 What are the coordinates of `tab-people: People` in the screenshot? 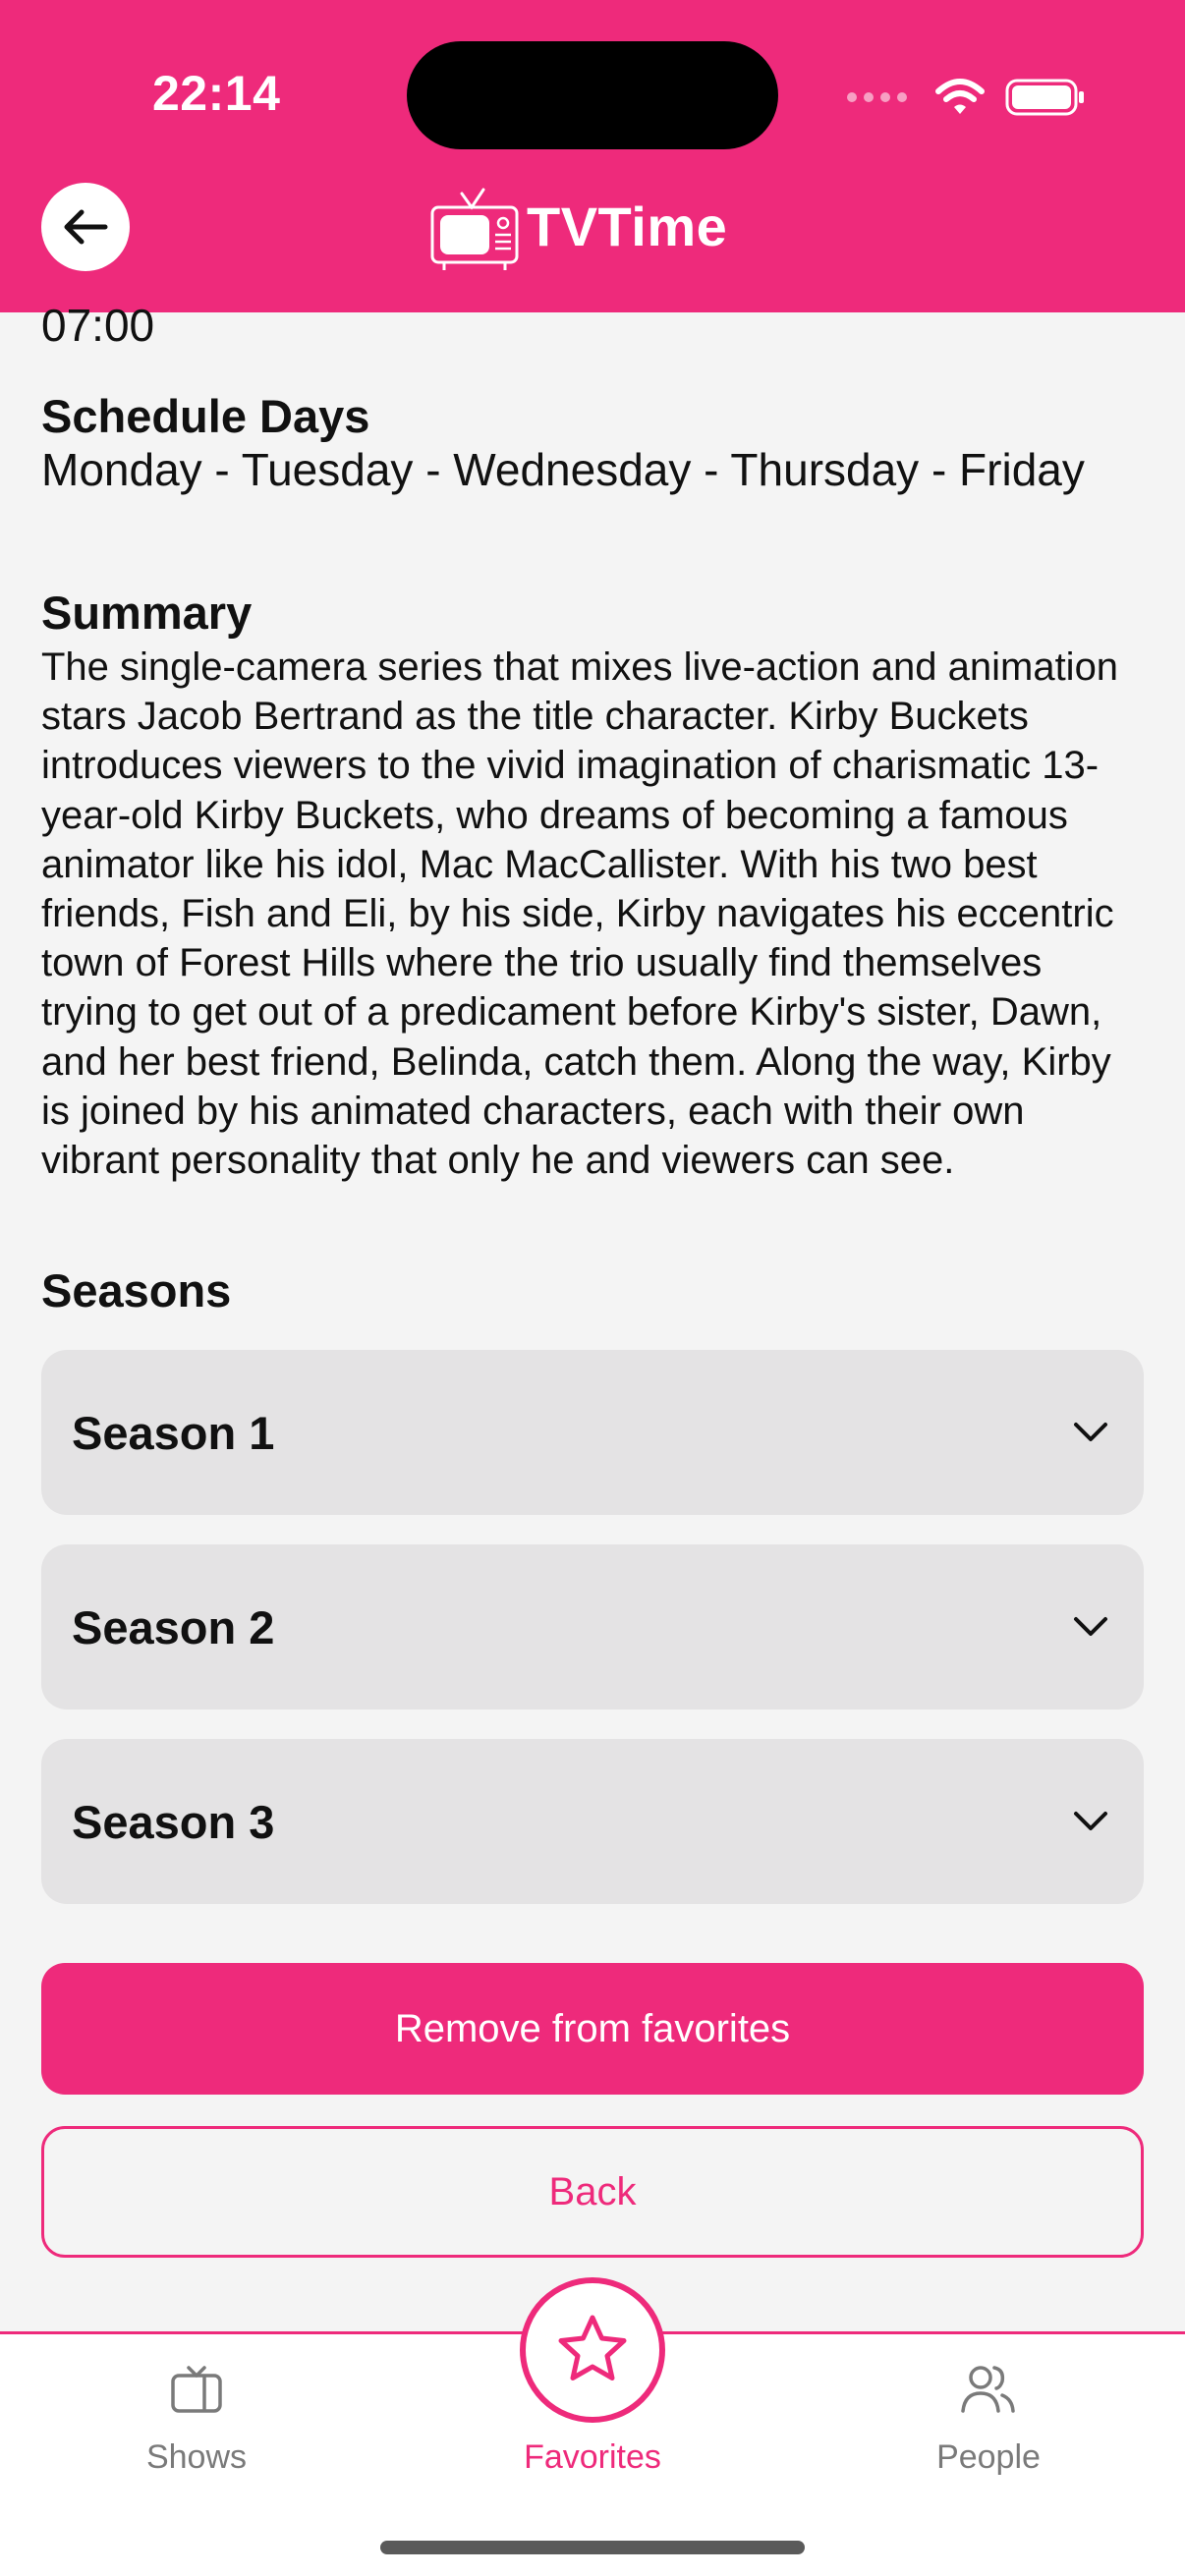 It's located at (989, 2432).